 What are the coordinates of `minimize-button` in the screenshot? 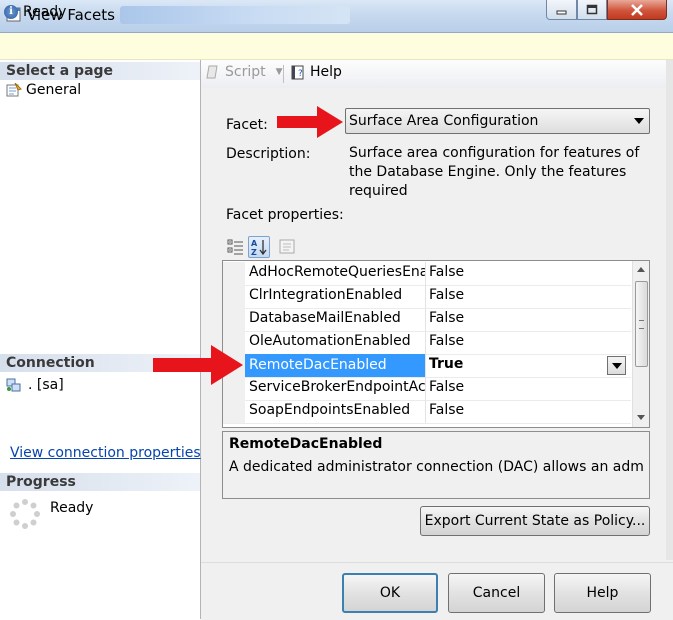 It's located at (561, 10).